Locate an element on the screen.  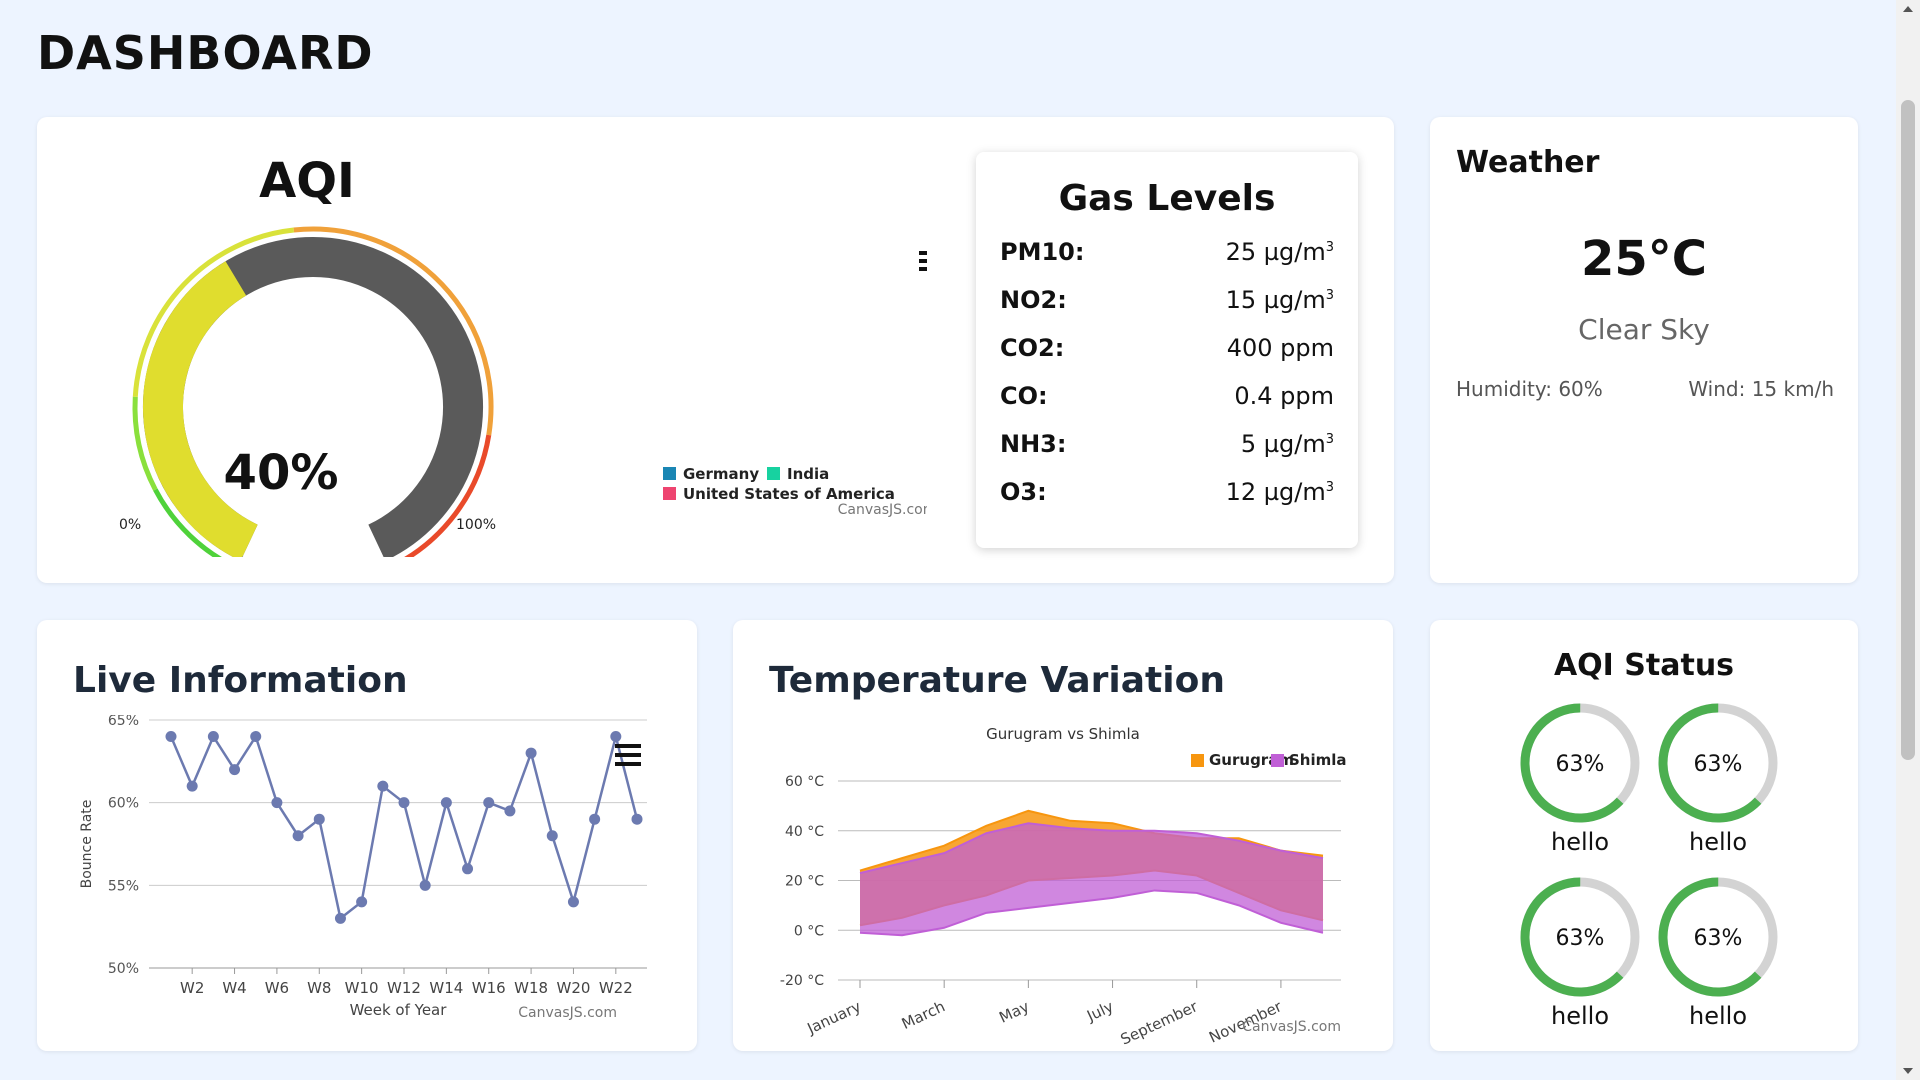
scrollbar-thumb is located at coordinates (1908, 430).